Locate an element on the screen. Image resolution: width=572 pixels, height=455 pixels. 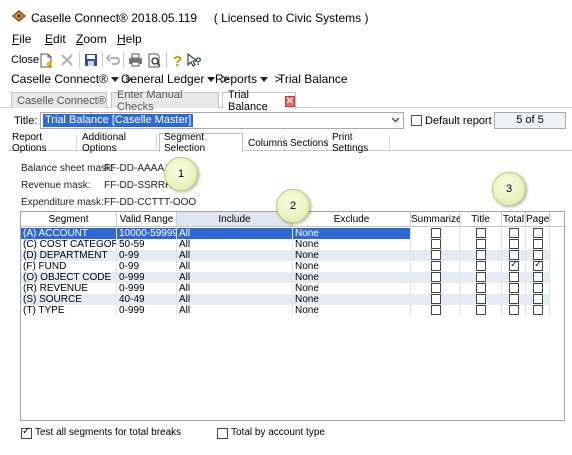
column-header-exclude: Exclude is located at coordinates (352, 219).